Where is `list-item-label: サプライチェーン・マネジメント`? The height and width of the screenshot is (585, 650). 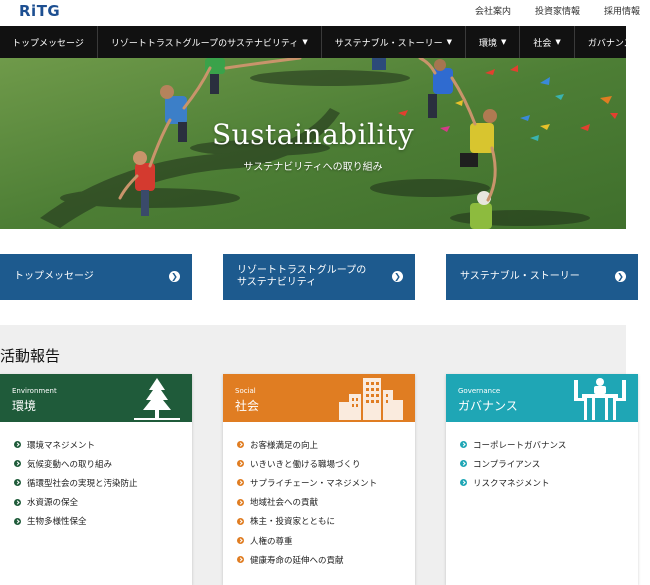
list-item-label: サプライチェーン・マネジメント is located at coordinates (314, 483).